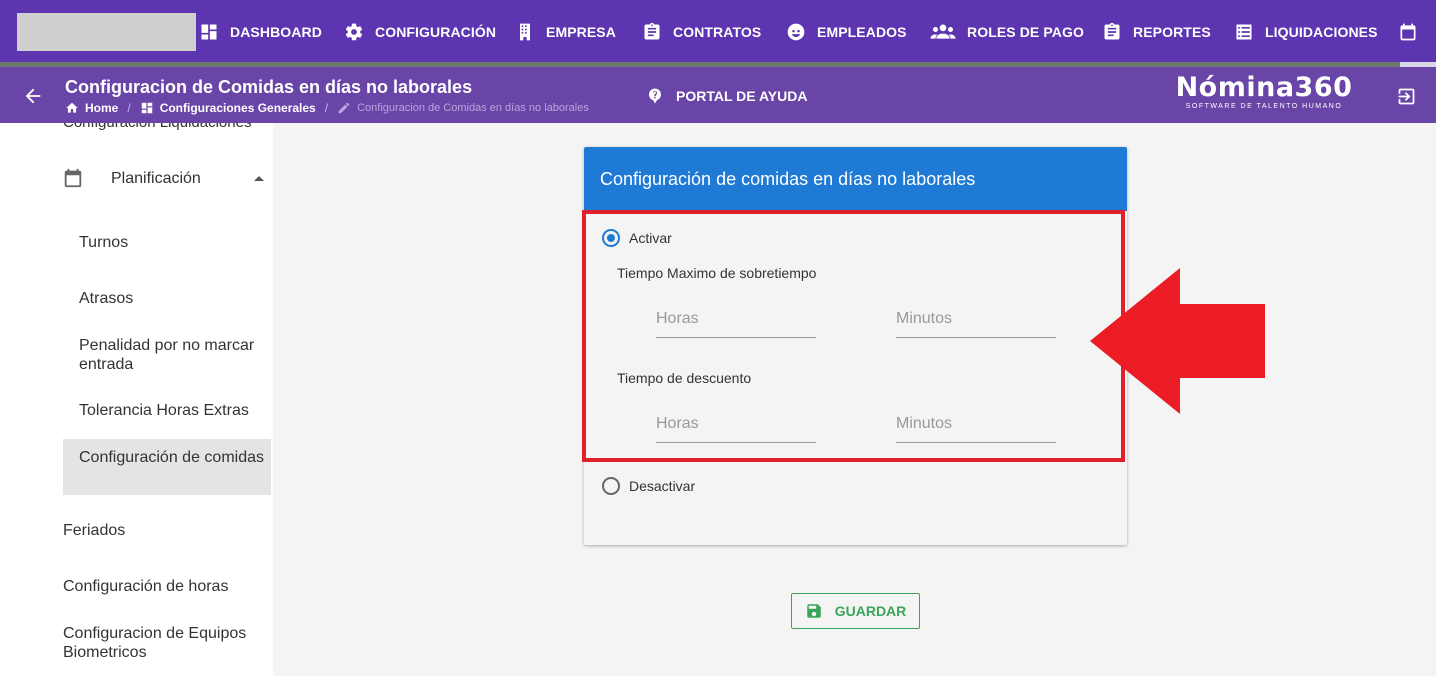  Describe the element at coordinates (167, 242) in the screenshot. I see `sidebar-item-turnos: Turnos` at that location.